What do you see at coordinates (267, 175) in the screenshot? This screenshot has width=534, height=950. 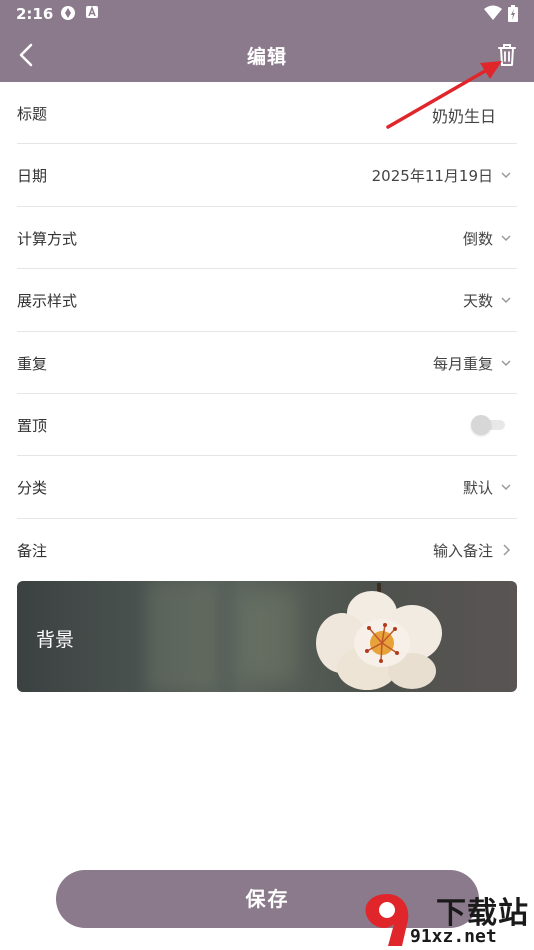 I see `date-row: 日期 2025年11月19日` at bounding box center [267, 175].